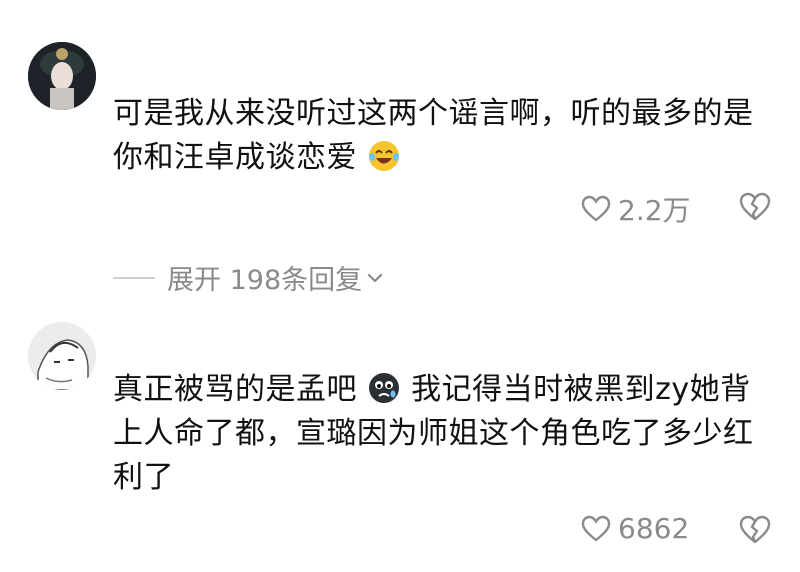 This screenshot has width=800, height=572. I want to click on like-count: 2.2万, so click(654, 210).